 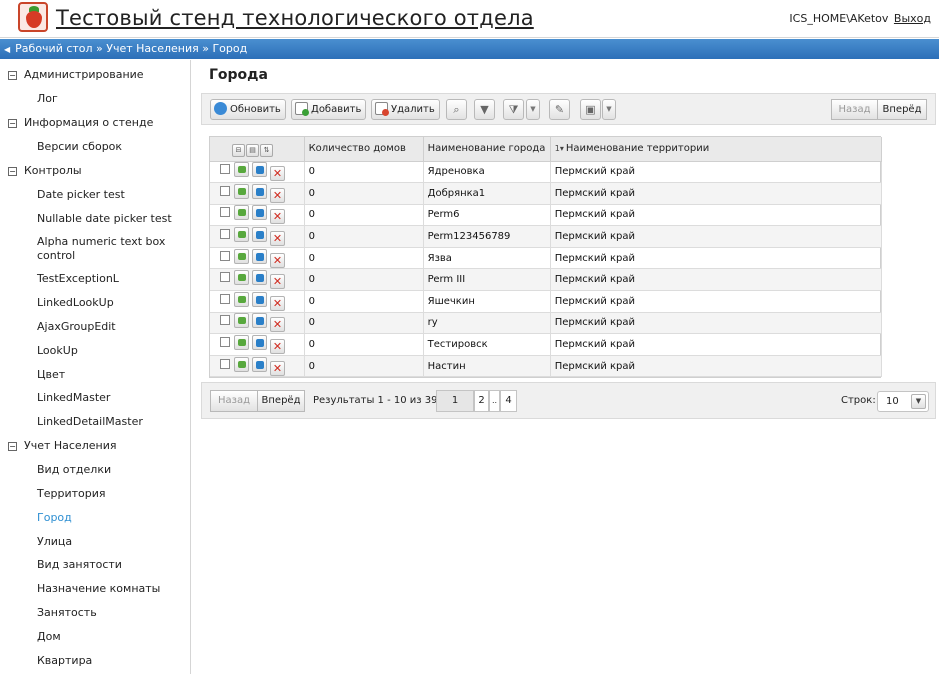 What do you see at coordinates (405, 109) in the screenshot?
I see `delete-button: Удалить` at bounding box center [405, 109].